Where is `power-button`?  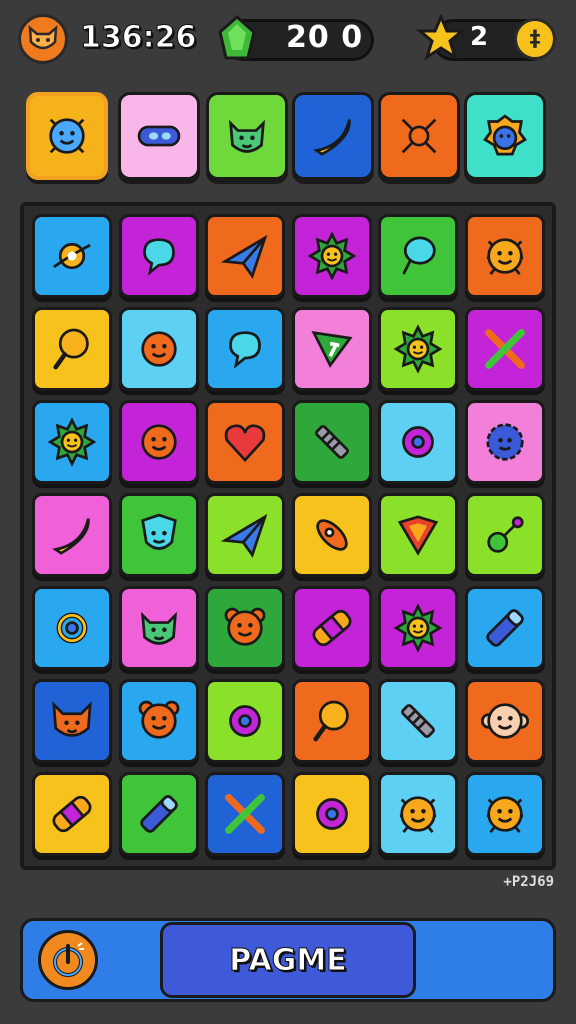 power-button is located at coordinates (68, 960).